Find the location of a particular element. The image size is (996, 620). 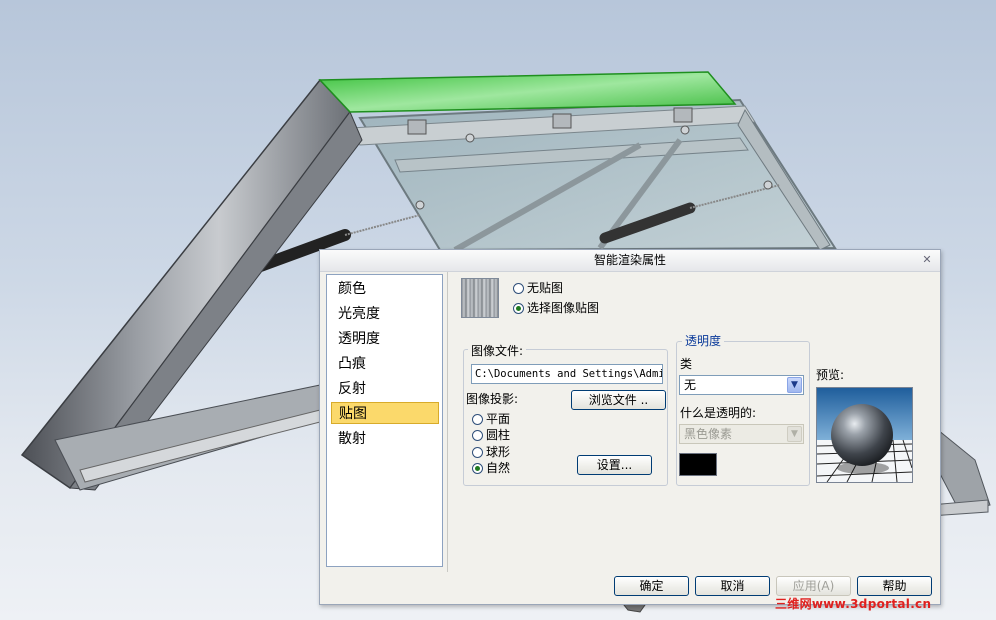

material-preview is located at coordinates (864, 435).